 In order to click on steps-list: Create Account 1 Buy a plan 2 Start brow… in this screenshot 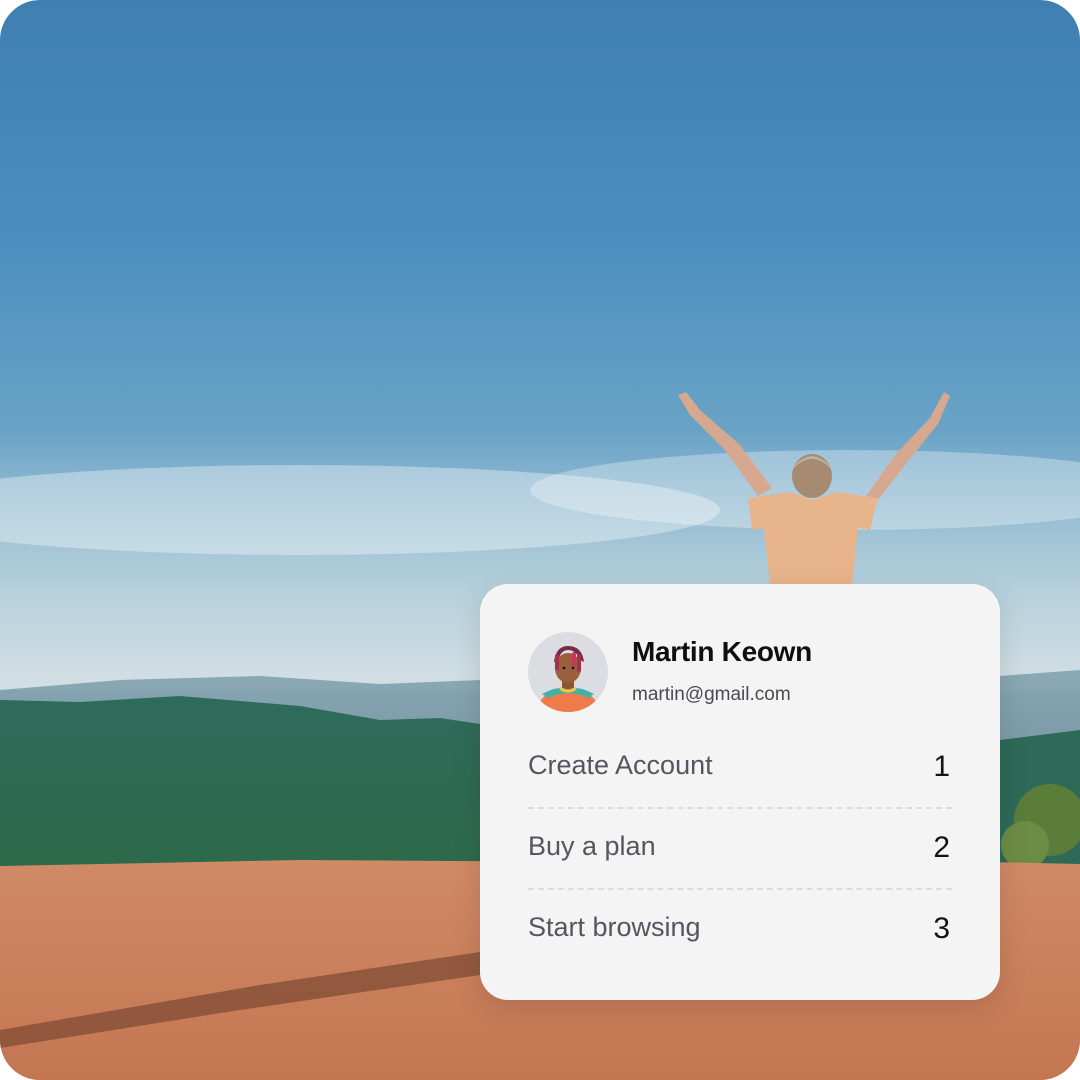, I will do `click(740, 848)`.